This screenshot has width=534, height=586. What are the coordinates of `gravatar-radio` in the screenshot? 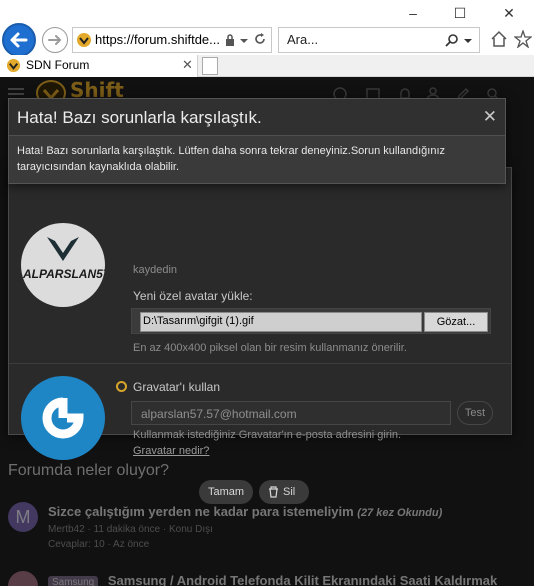 It's located at (121, 386).